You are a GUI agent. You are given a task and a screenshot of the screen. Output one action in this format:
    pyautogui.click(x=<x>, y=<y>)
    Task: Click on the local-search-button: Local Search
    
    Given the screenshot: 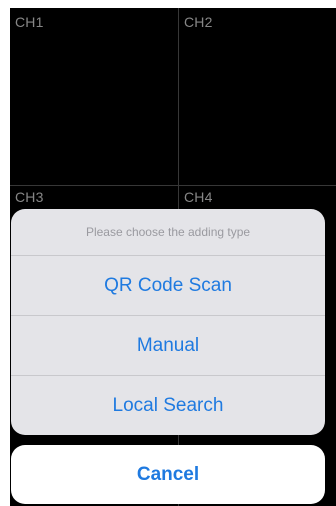 What is the action you would take?
    pyautogui.click(x=168, y=405)
    